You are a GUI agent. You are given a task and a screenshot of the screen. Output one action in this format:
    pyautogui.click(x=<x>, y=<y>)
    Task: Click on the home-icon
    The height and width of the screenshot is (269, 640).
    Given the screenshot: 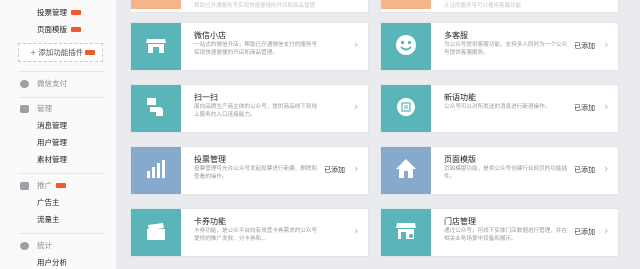 What is the action you would take?
    pyautogui.click(x=406, y=168)
    